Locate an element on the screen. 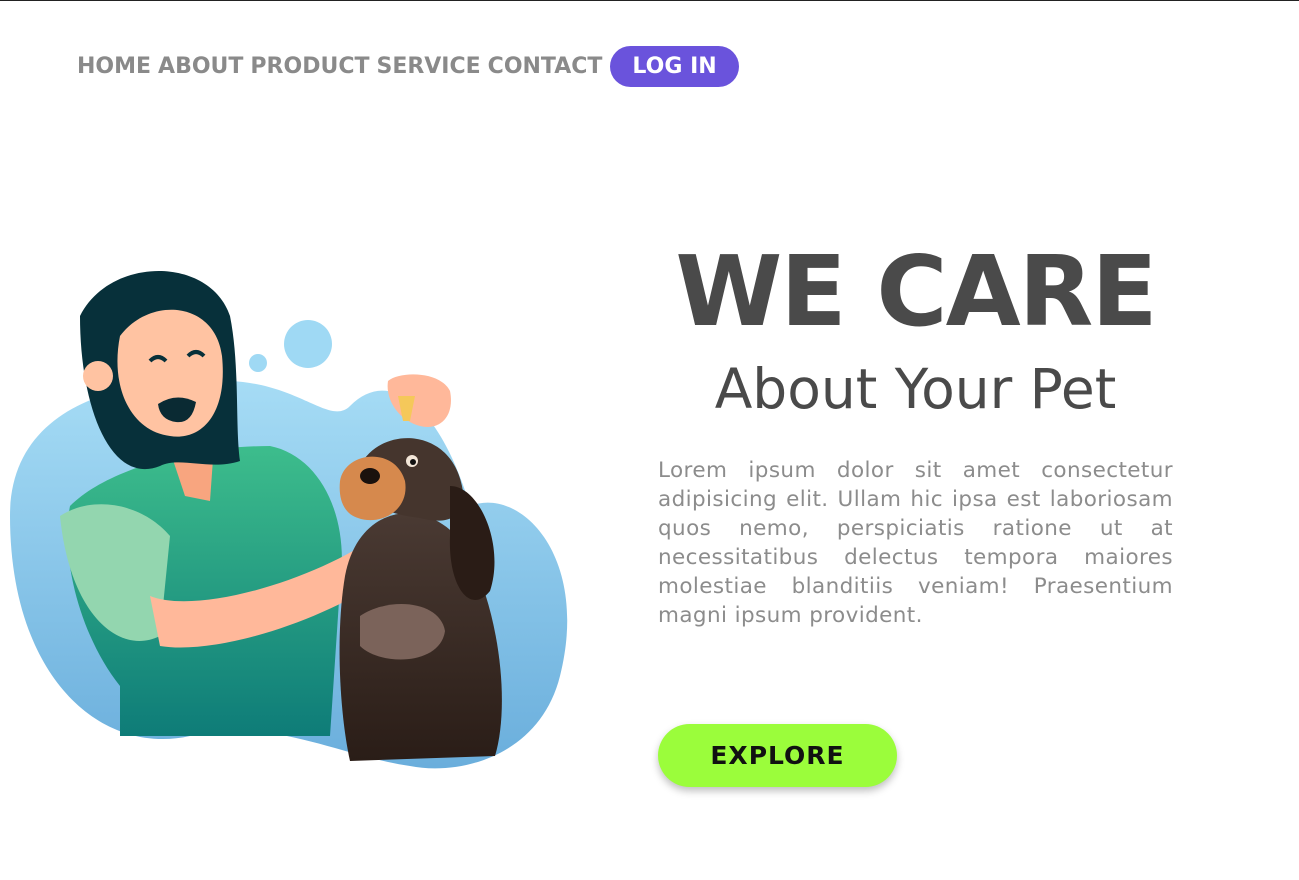 The image size is (1299, 880). explore-button: EXPLORE is located at coordinates (777, 755).